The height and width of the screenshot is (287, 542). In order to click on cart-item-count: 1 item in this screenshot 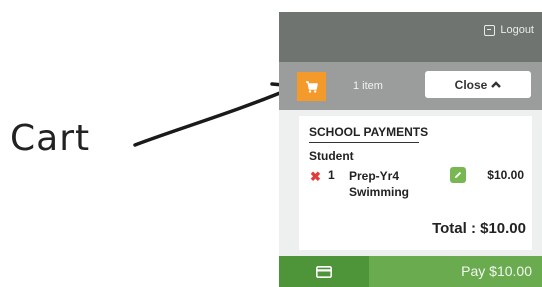, I will do `click(368, 86)`.